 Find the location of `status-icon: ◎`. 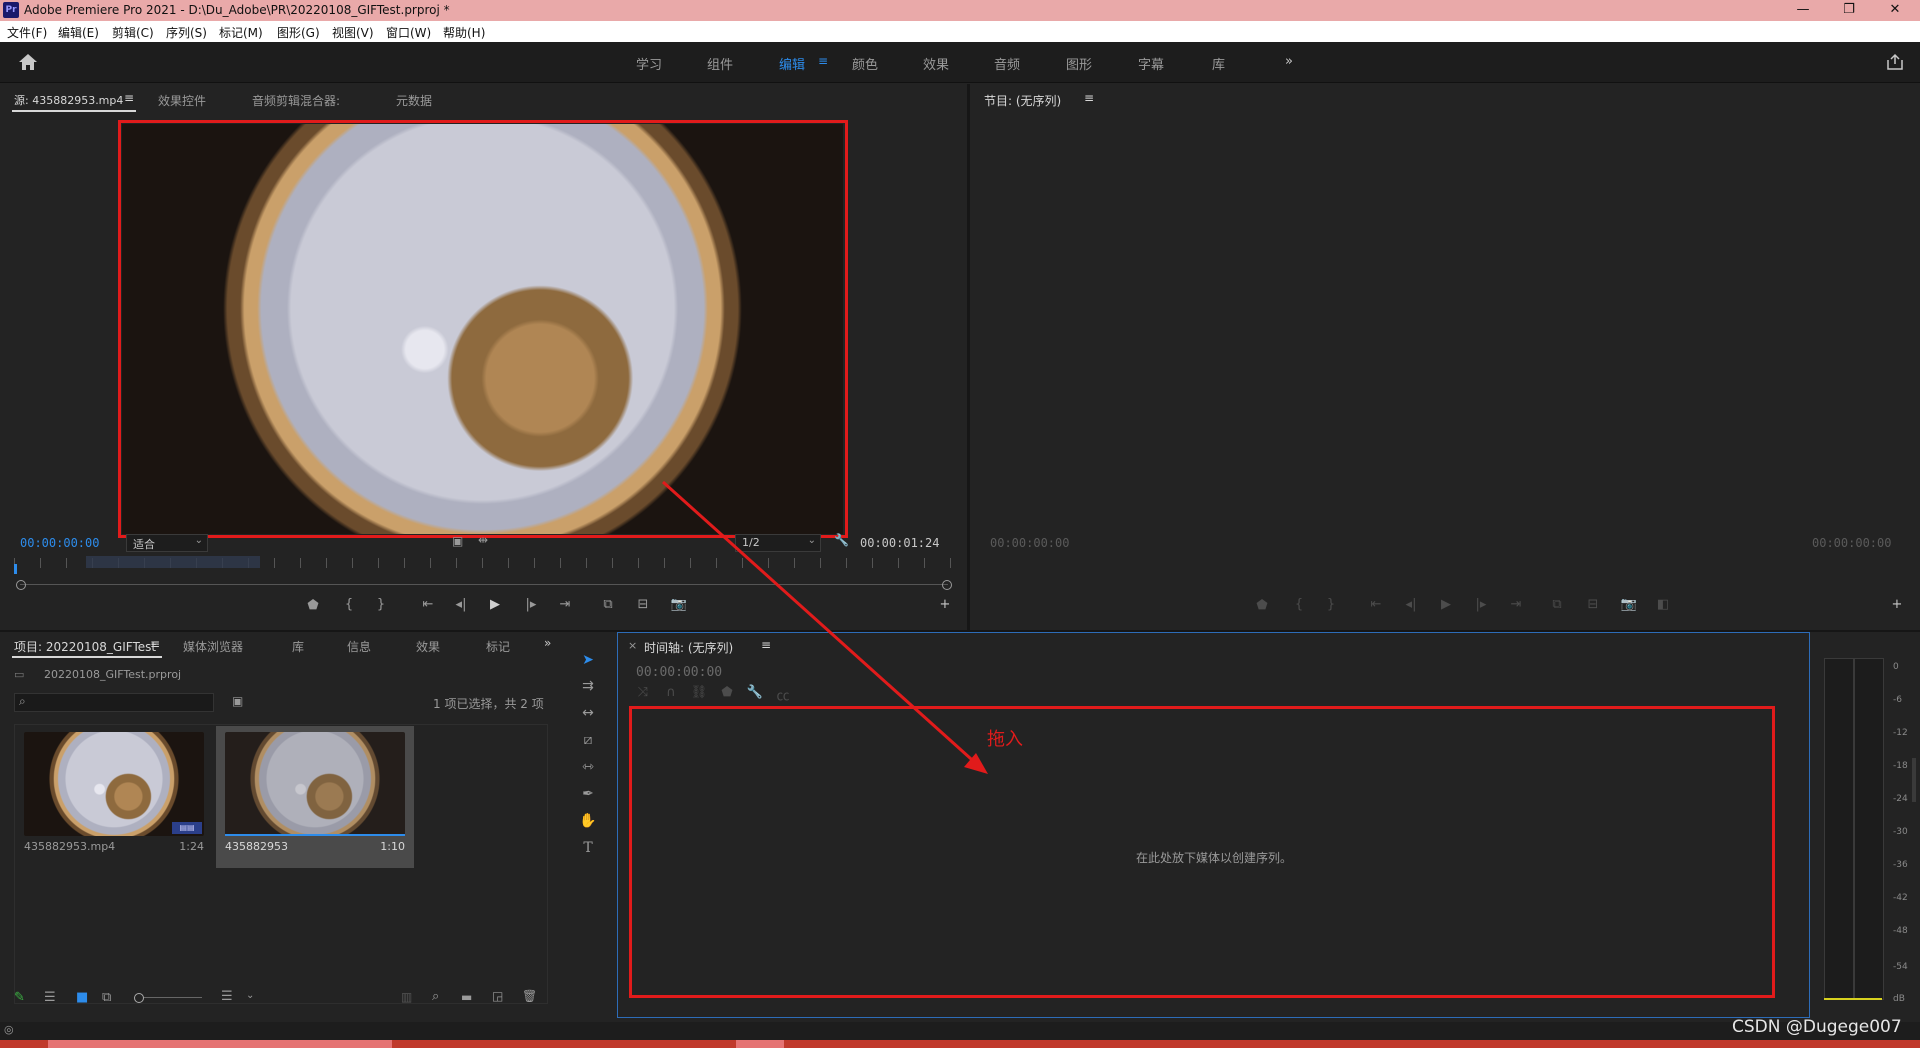

status-icon: ◎ is located at coordinates (9, 1029).